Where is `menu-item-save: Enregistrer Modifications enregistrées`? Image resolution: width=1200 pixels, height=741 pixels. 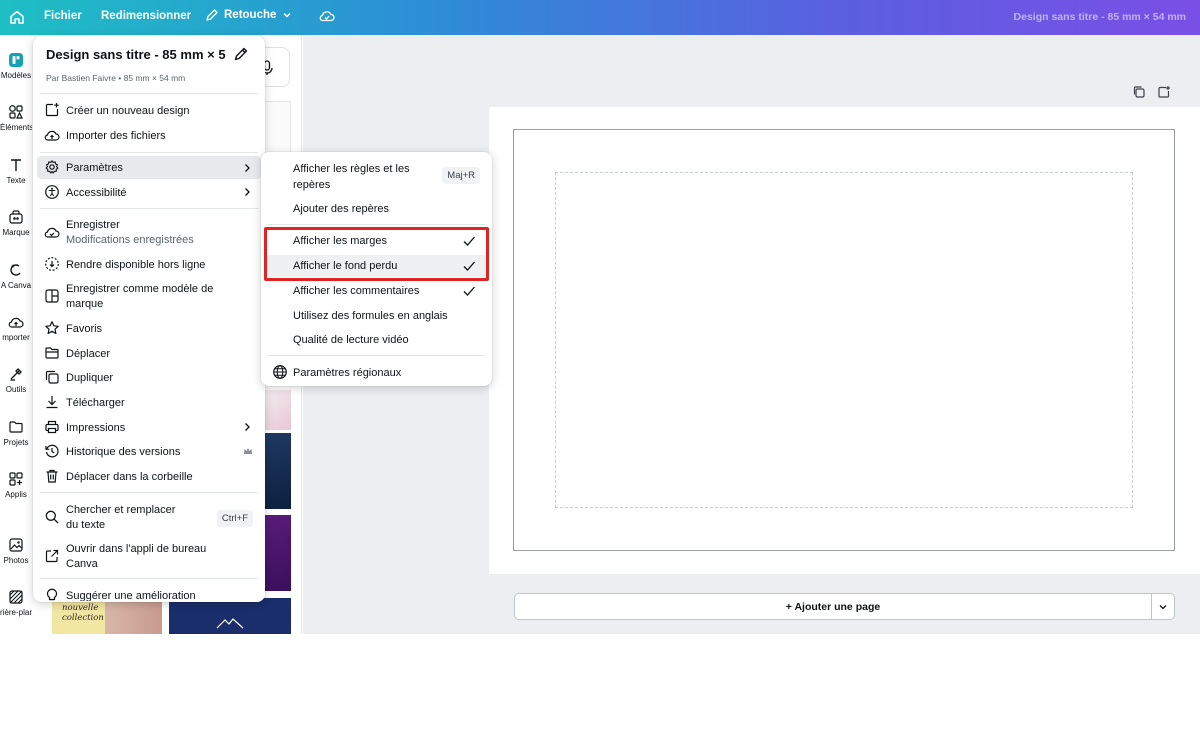 menu-item-save: Enregistrer Modifications enregistrées is located at coordinates (149, 233).